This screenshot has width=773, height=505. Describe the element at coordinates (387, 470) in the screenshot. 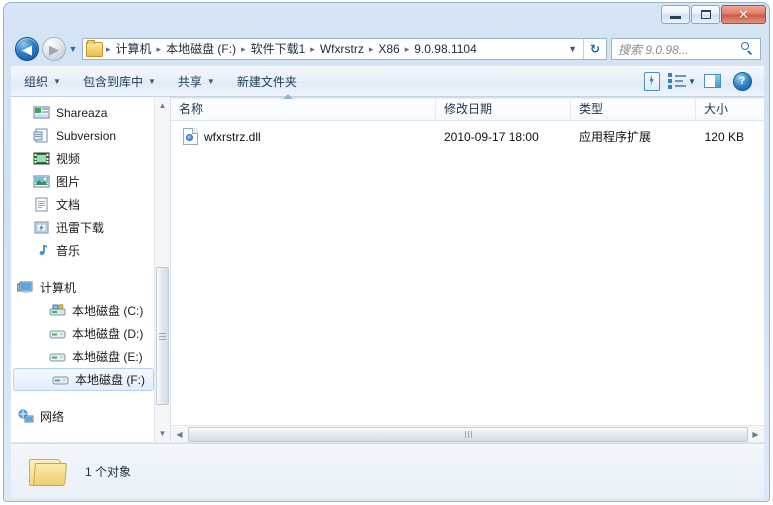

I see `status-bar: 1 个对象` at that location.